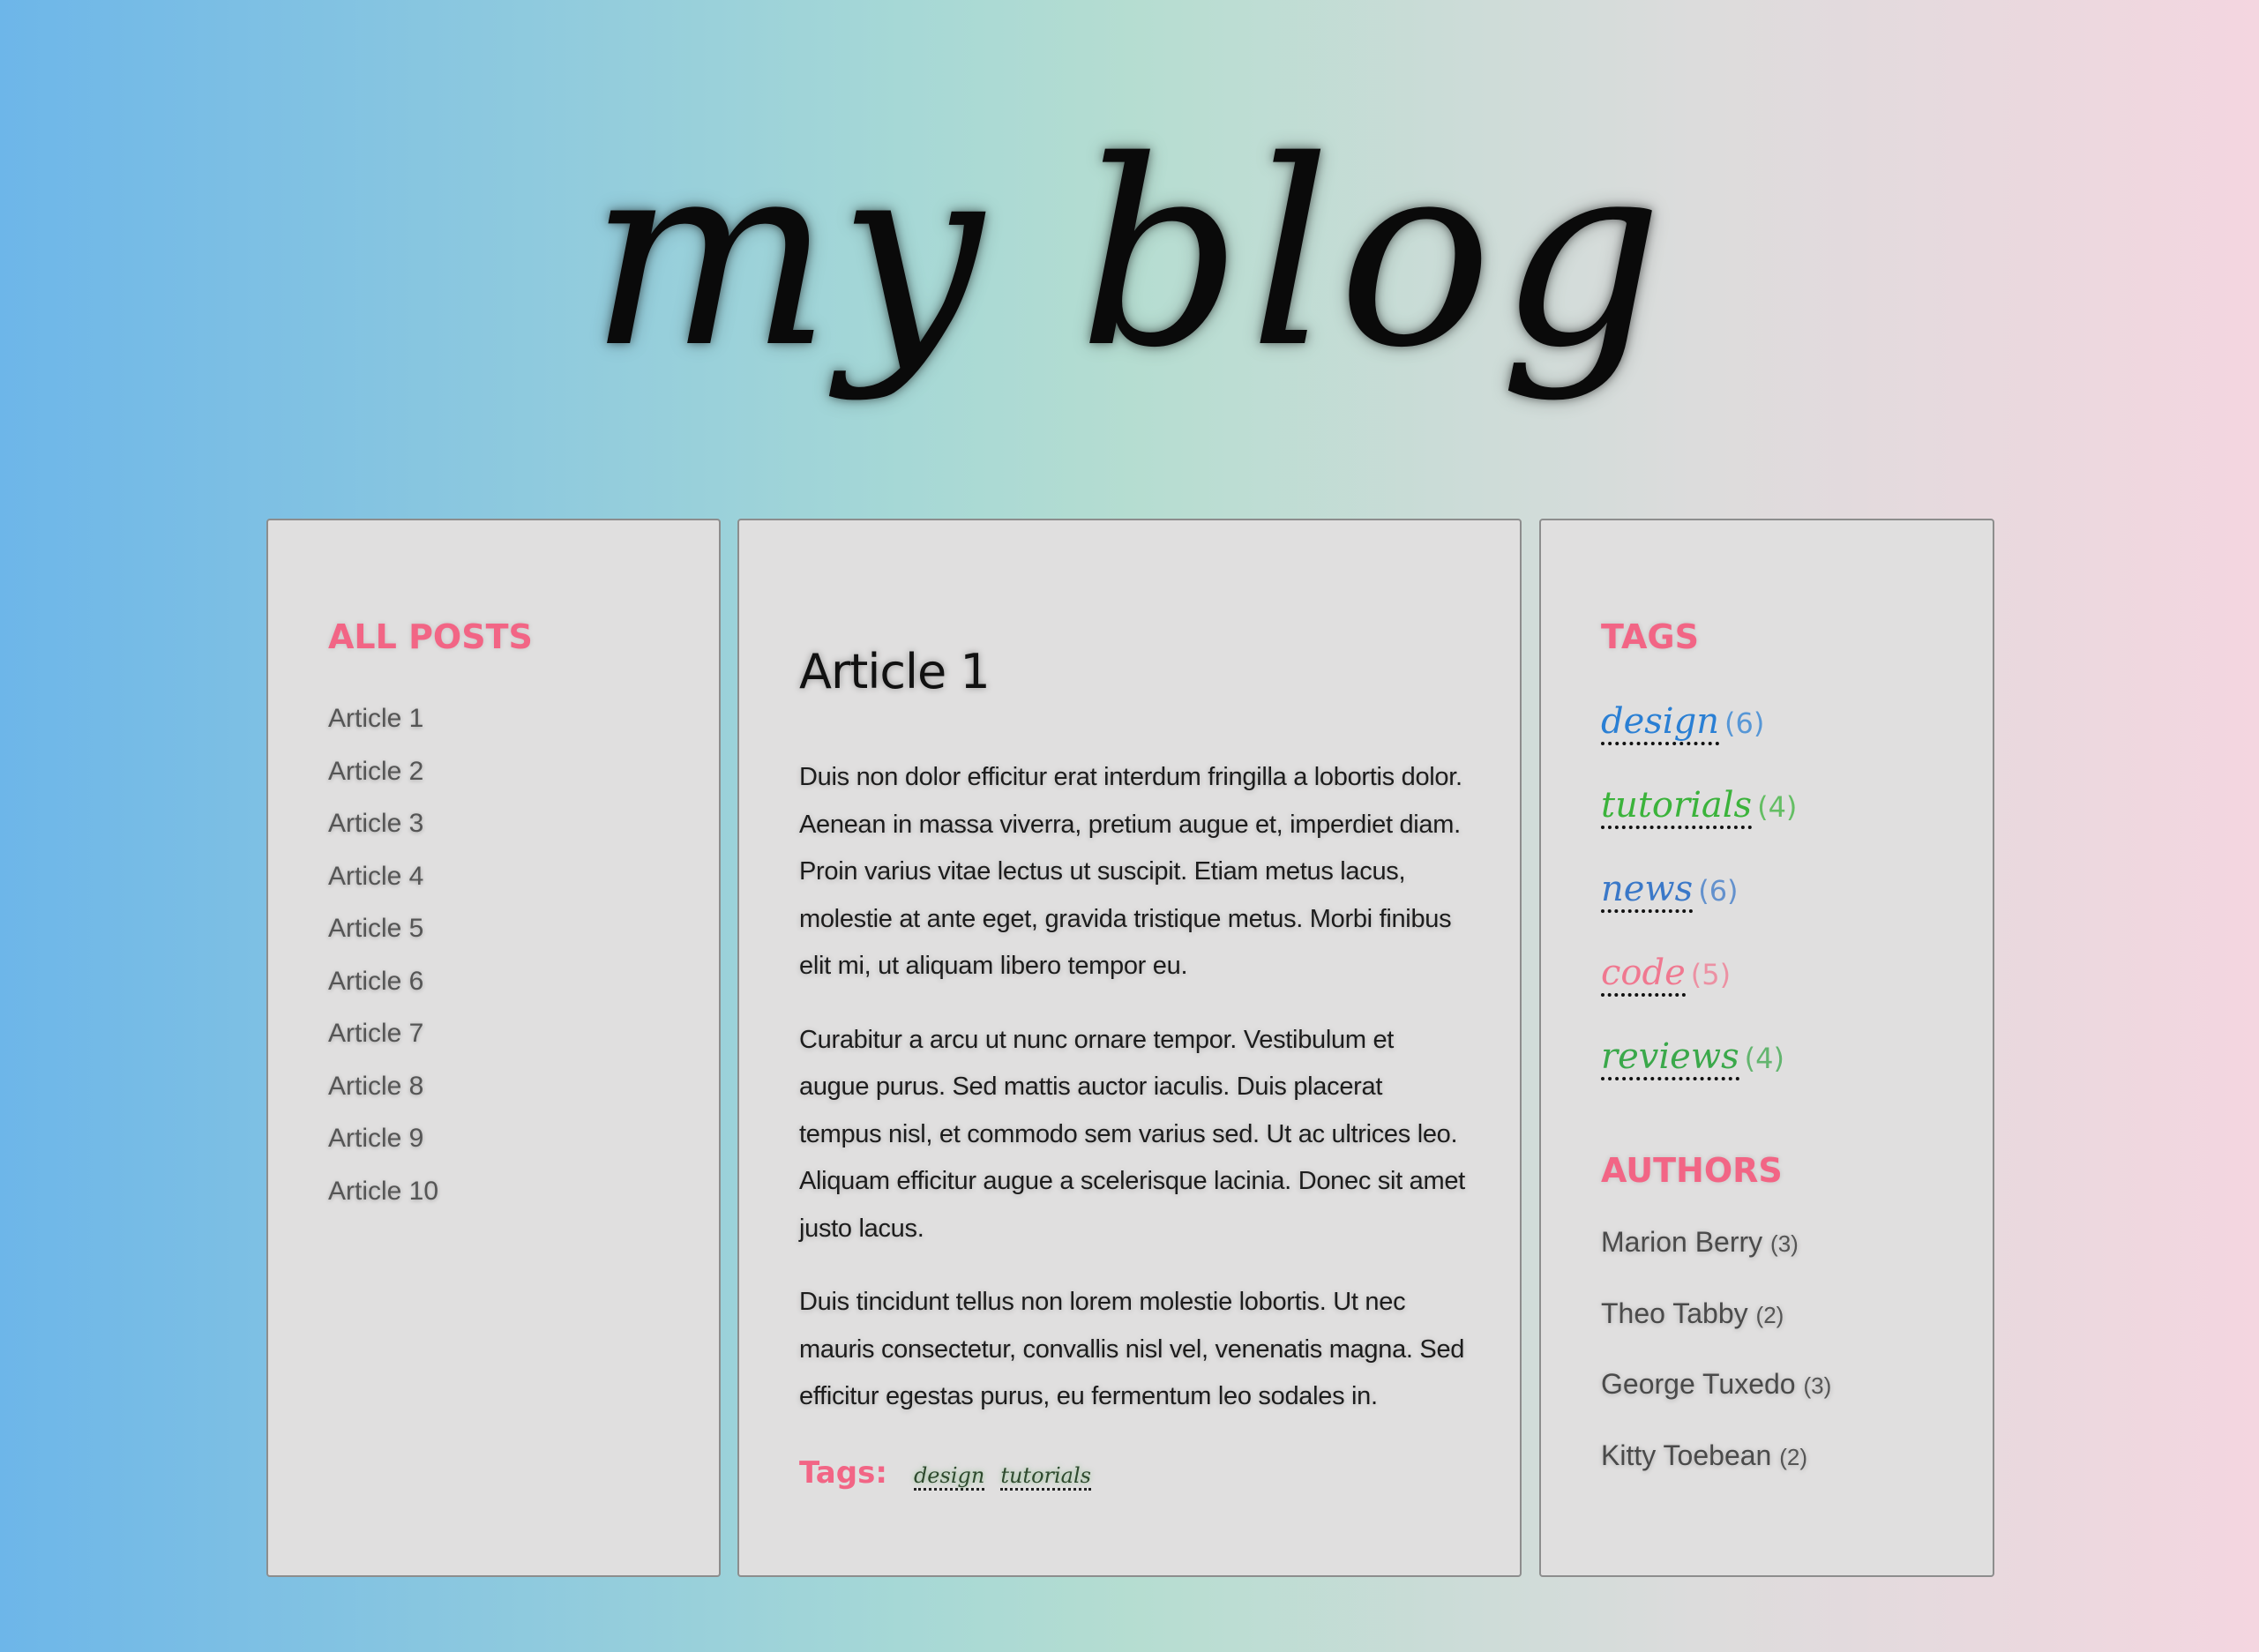  Describe the element at coordinates (1711, 974) in the screenshot. I see `tag-count: (5)` at that location.